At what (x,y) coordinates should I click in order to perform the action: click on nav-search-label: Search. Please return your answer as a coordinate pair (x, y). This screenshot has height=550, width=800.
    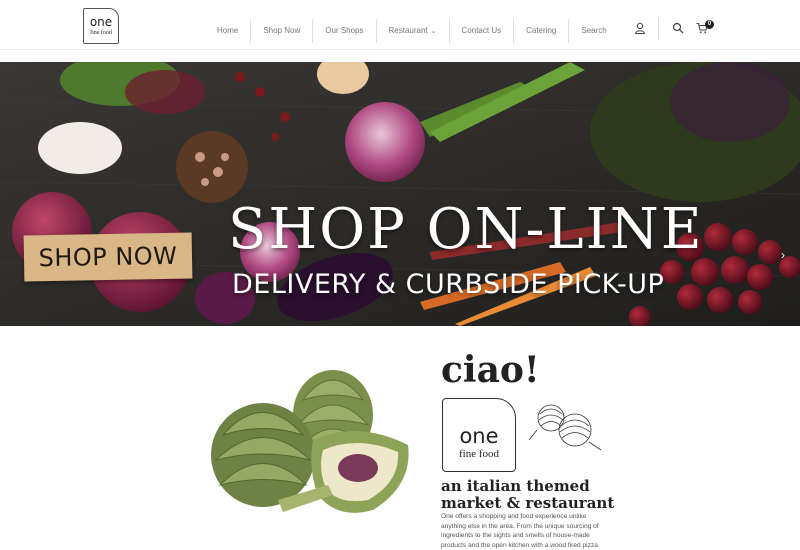
    Looking at the image, I should click on (594, 30).